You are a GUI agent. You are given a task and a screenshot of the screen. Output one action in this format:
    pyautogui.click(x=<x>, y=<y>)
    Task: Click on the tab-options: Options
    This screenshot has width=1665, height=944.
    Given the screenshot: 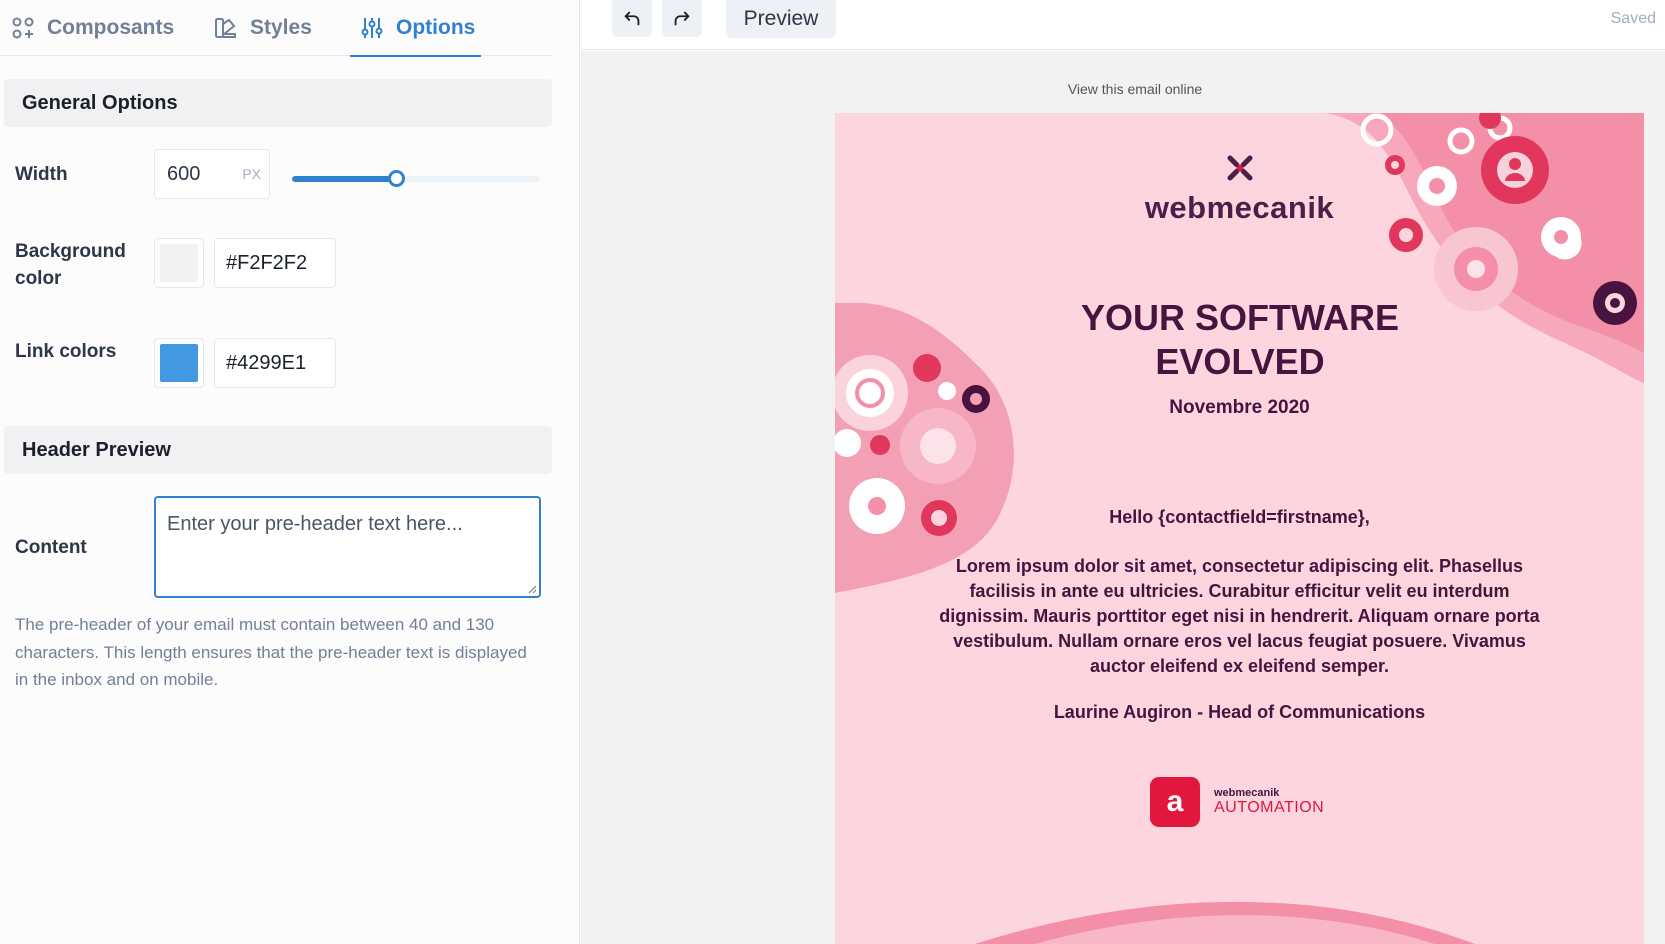 What is the action you would take?
    pyautogui.click(x=415, y=28)
    